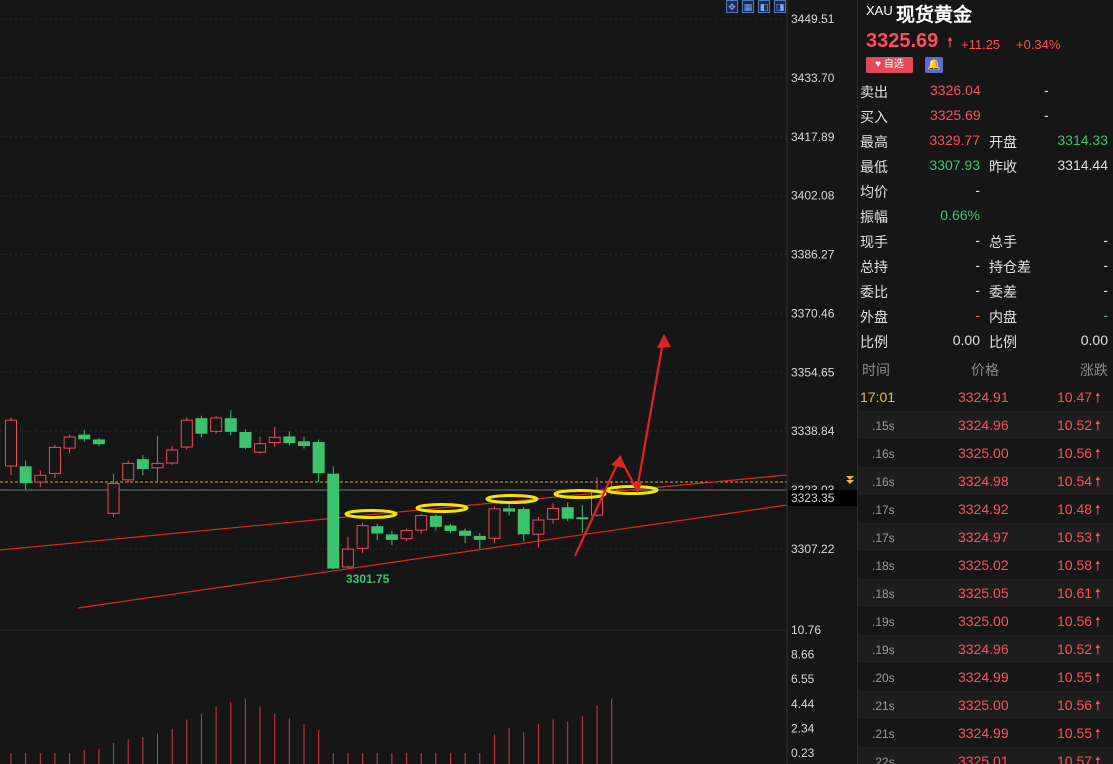 Image resolution: width=1113 pixels, height=764 pixels. What do you see at coordinates (813, 255) in the screenshot?
I see `price-tick-label: 3386.27` at bounding box center [813, 255].